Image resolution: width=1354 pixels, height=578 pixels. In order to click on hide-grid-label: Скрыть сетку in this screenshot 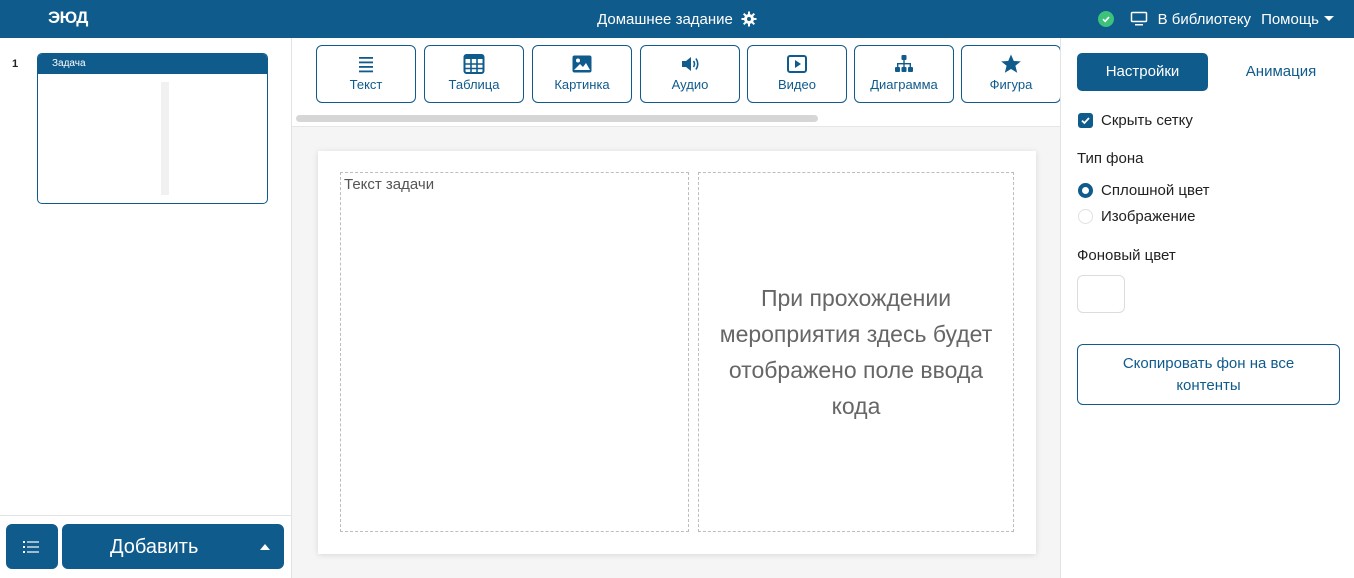, I will do `click(1147, 120)`.